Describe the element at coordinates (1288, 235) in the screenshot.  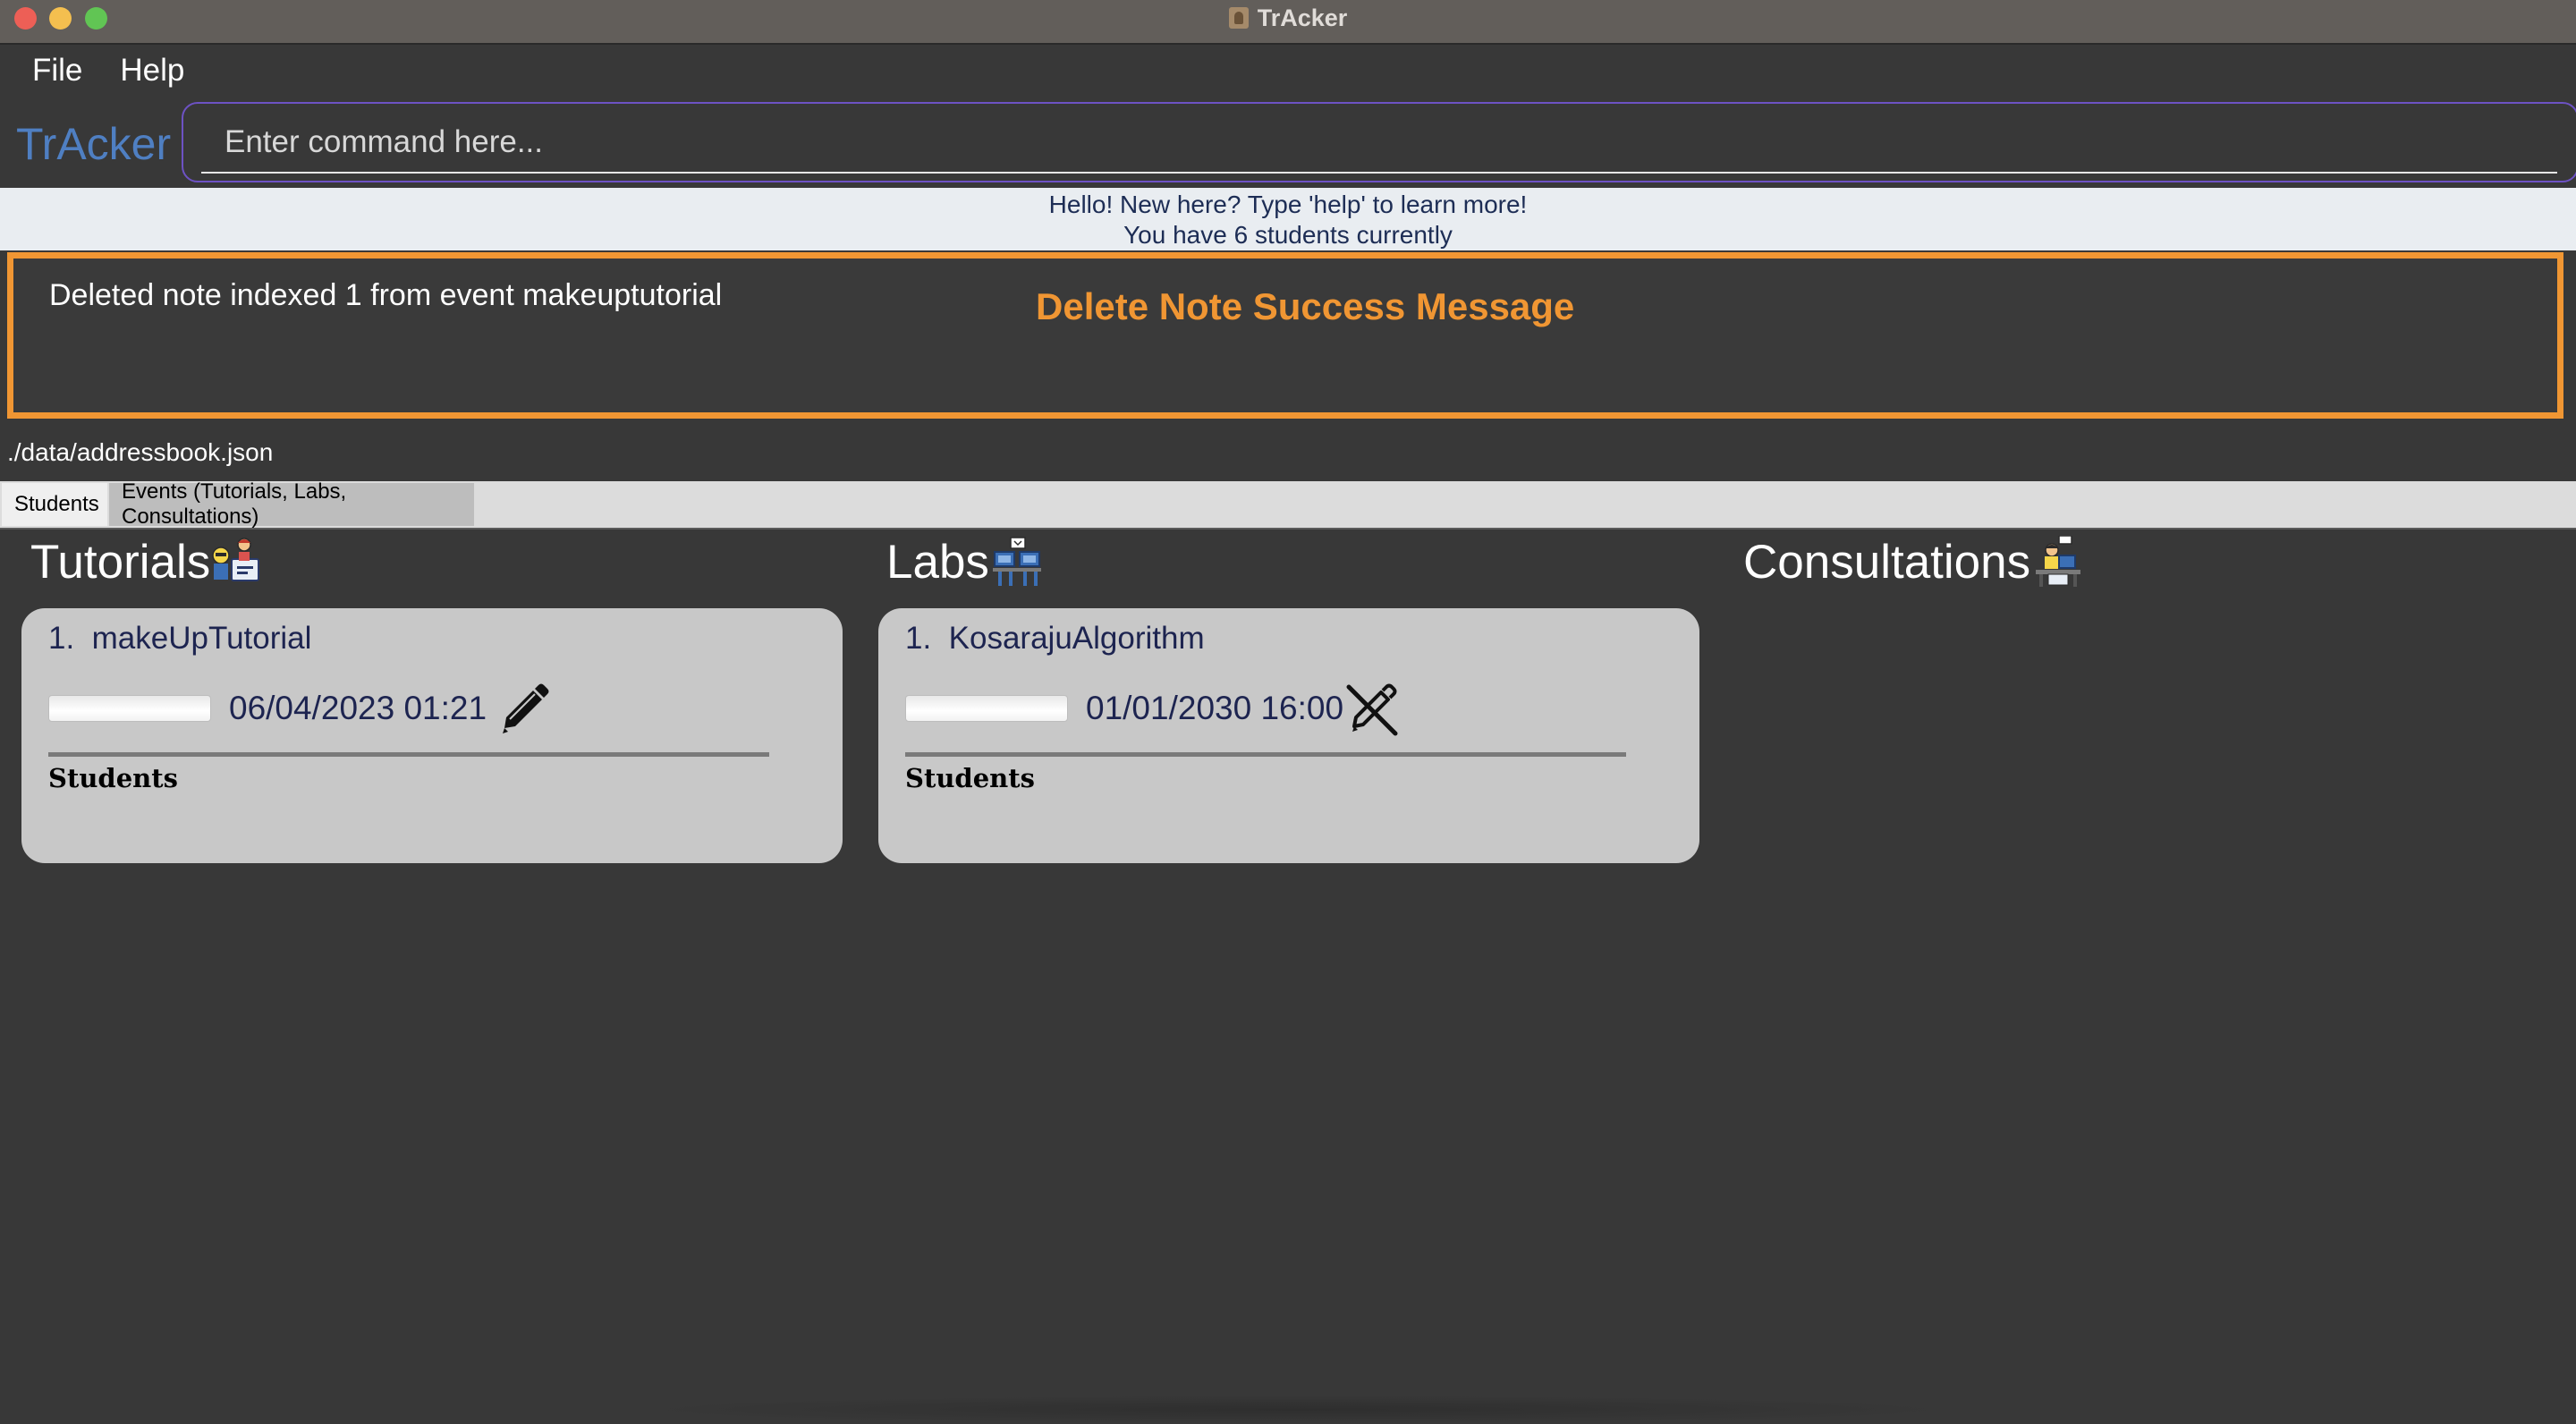
I see `student-count-line: You have 6 students currently` at that location.